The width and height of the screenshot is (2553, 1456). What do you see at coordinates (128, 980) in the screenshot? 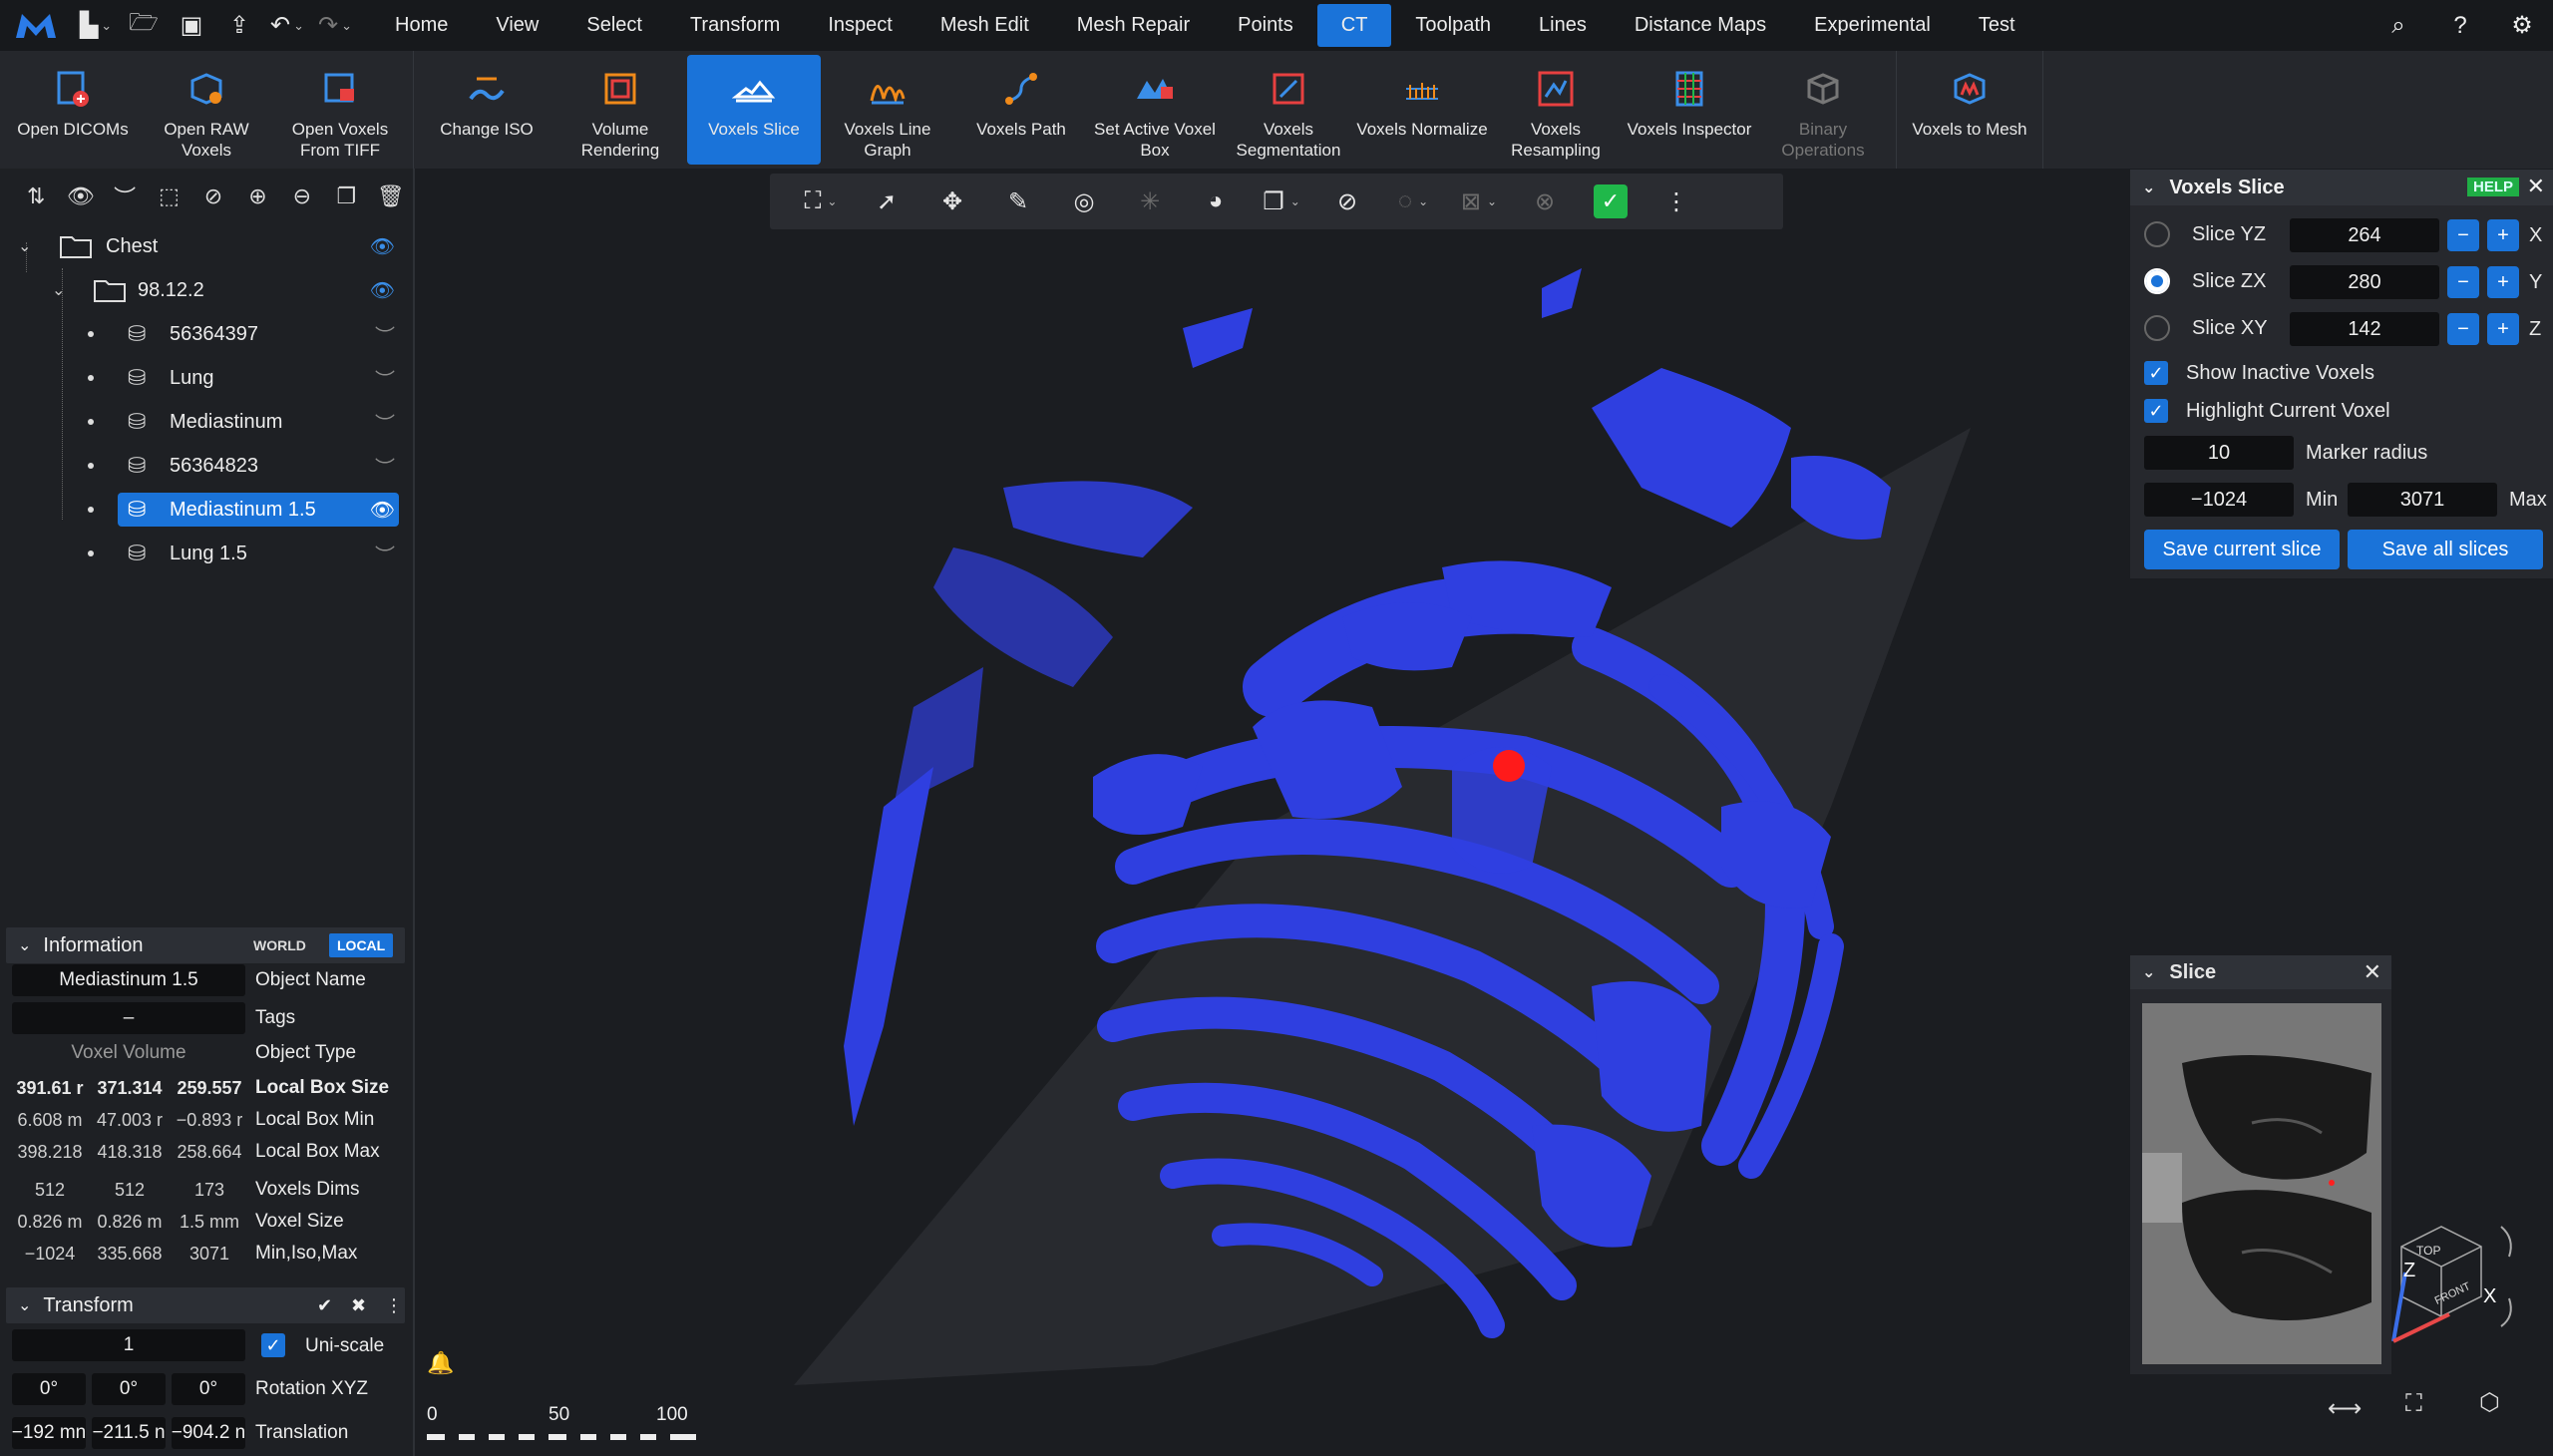
I see `object-name-field: Mediastinum 1.5` at bounding box center [128, 980].